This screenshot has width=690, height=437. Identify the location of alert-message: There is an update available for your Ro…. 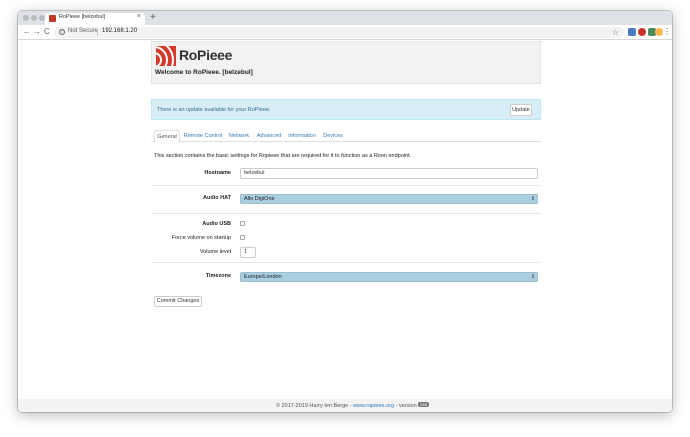
(214, 110).